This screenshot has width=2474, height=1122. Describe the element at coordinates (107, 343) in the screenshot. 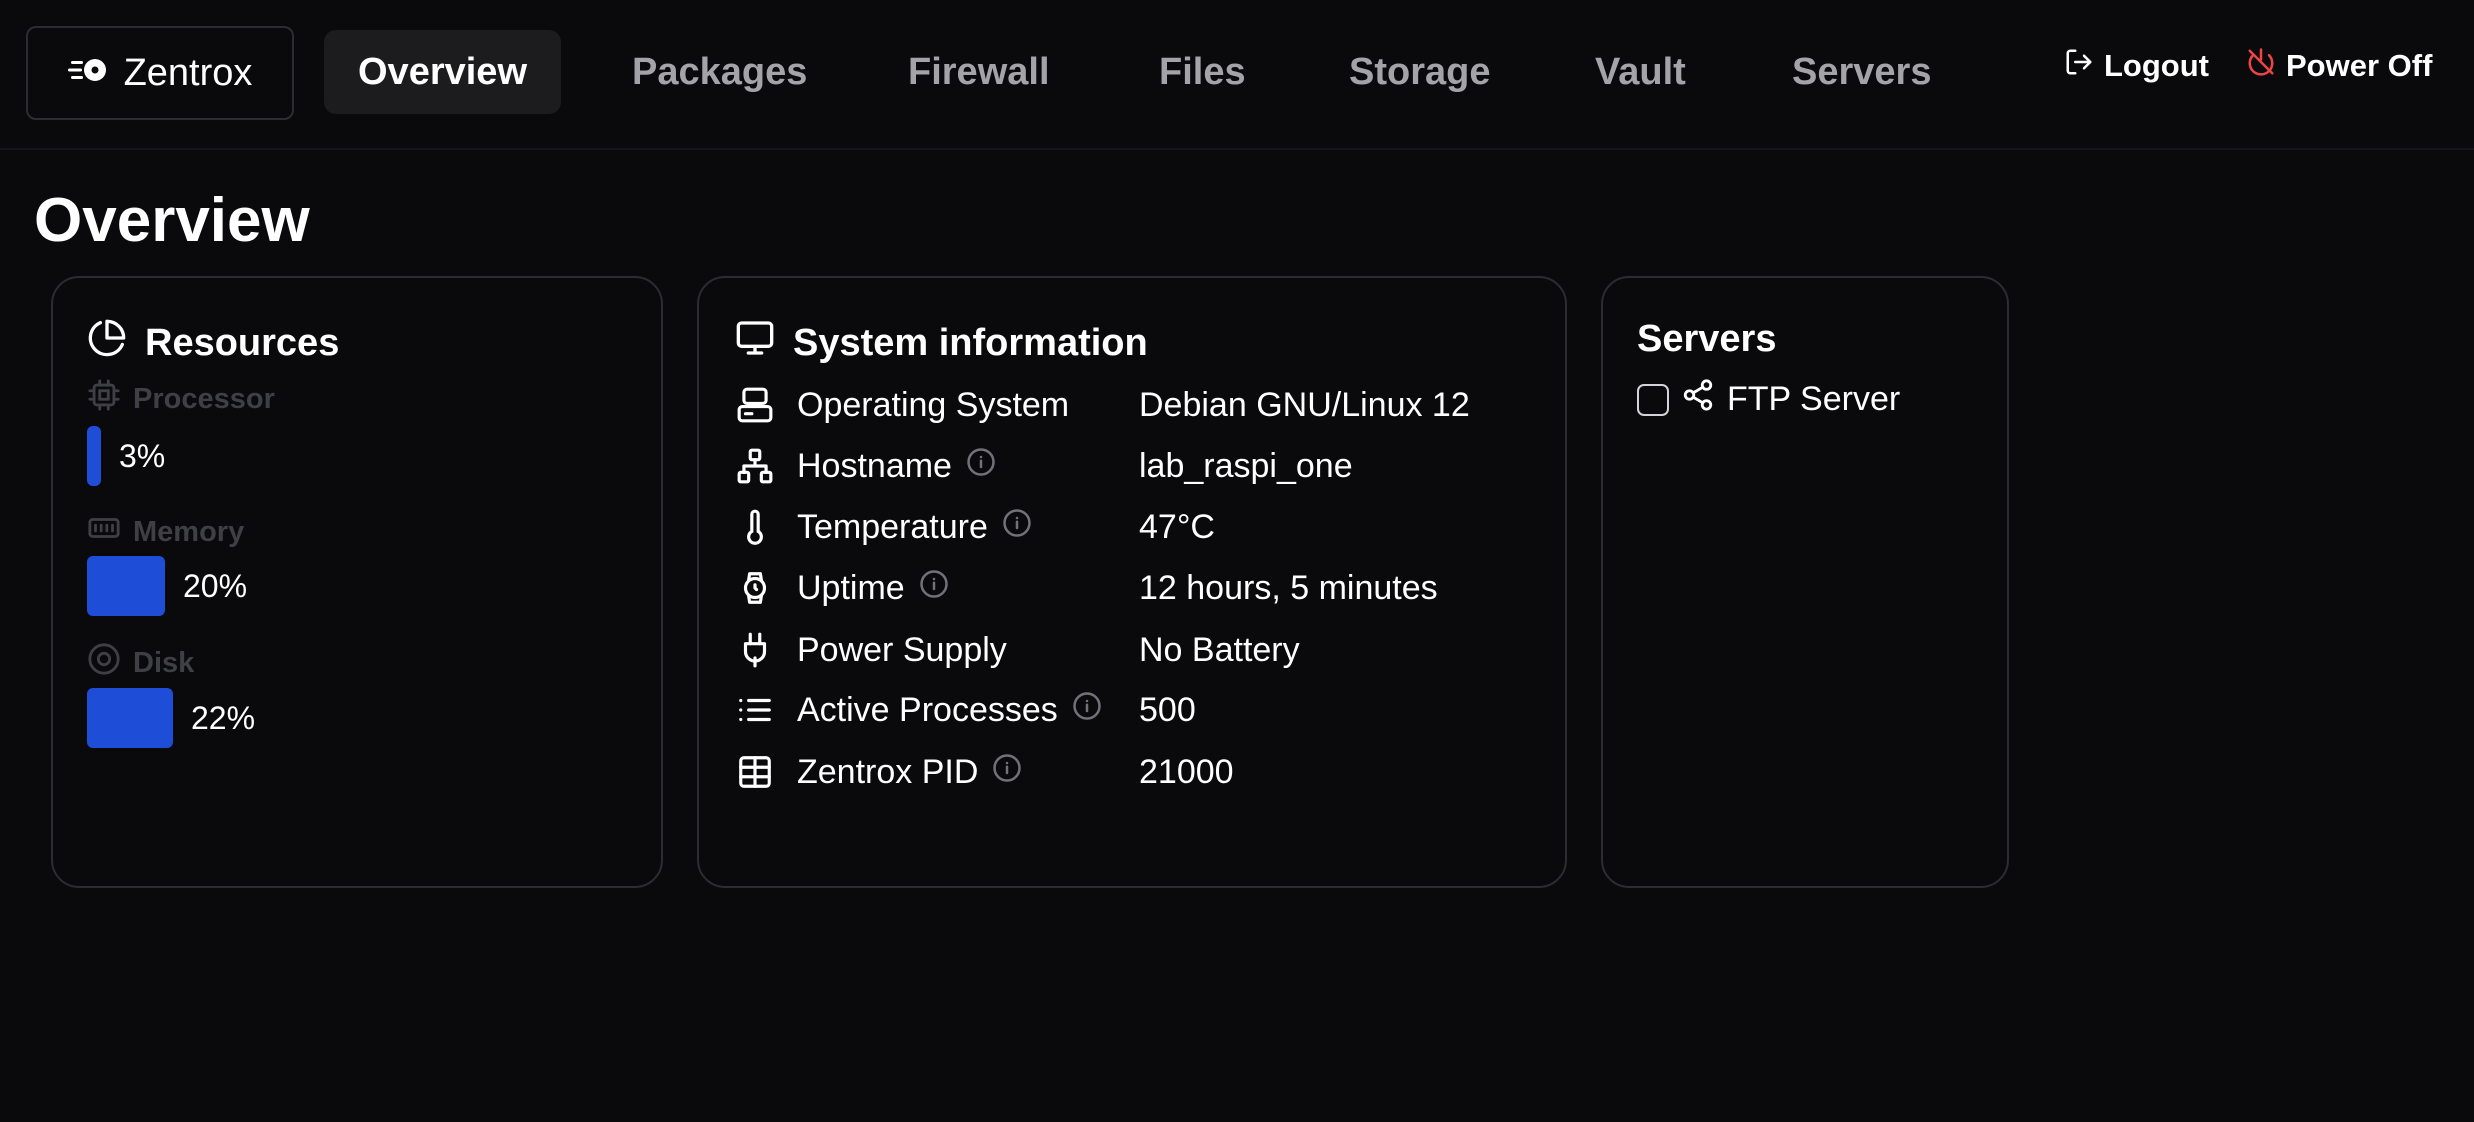

I see `pie-chart-icon` at that location.